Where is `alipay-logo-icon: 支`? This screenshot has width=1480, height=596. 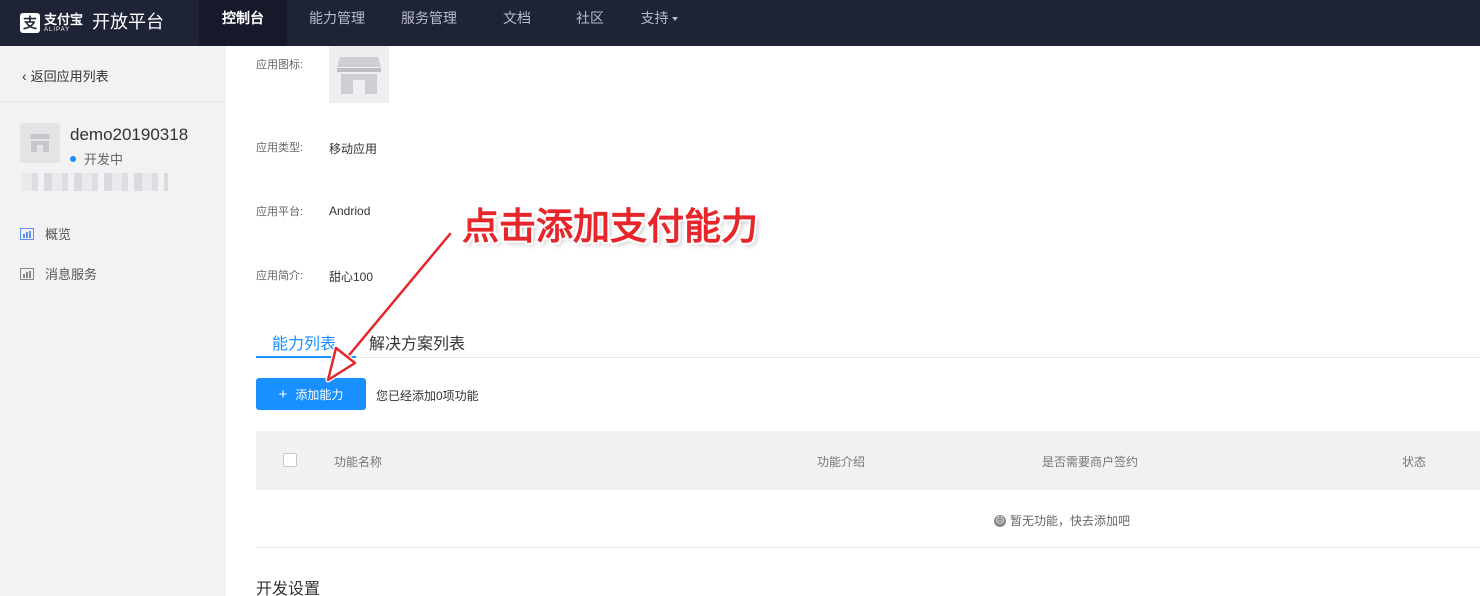
alipay-logo-icon: 支 is located at coordinates (30, 23).